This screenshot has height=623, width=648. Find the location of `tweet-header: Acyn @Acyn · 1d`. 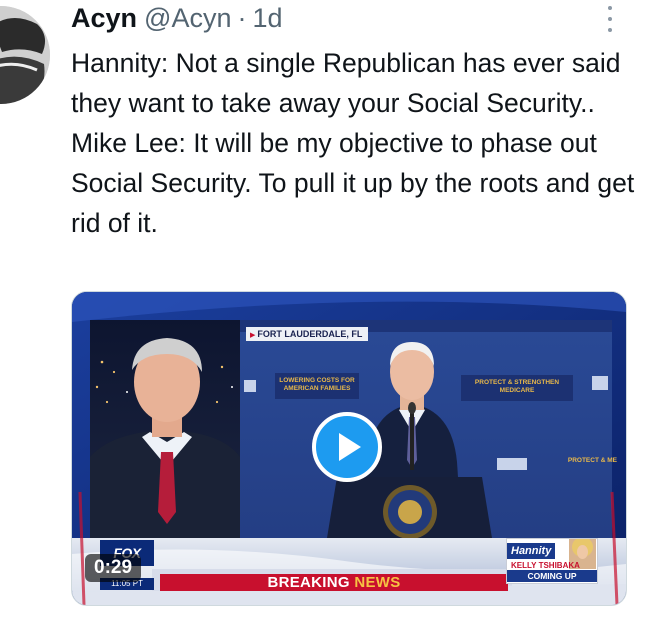

tweet-header: Acyn @Acyn · 1d is located at coordinates (177, 20).